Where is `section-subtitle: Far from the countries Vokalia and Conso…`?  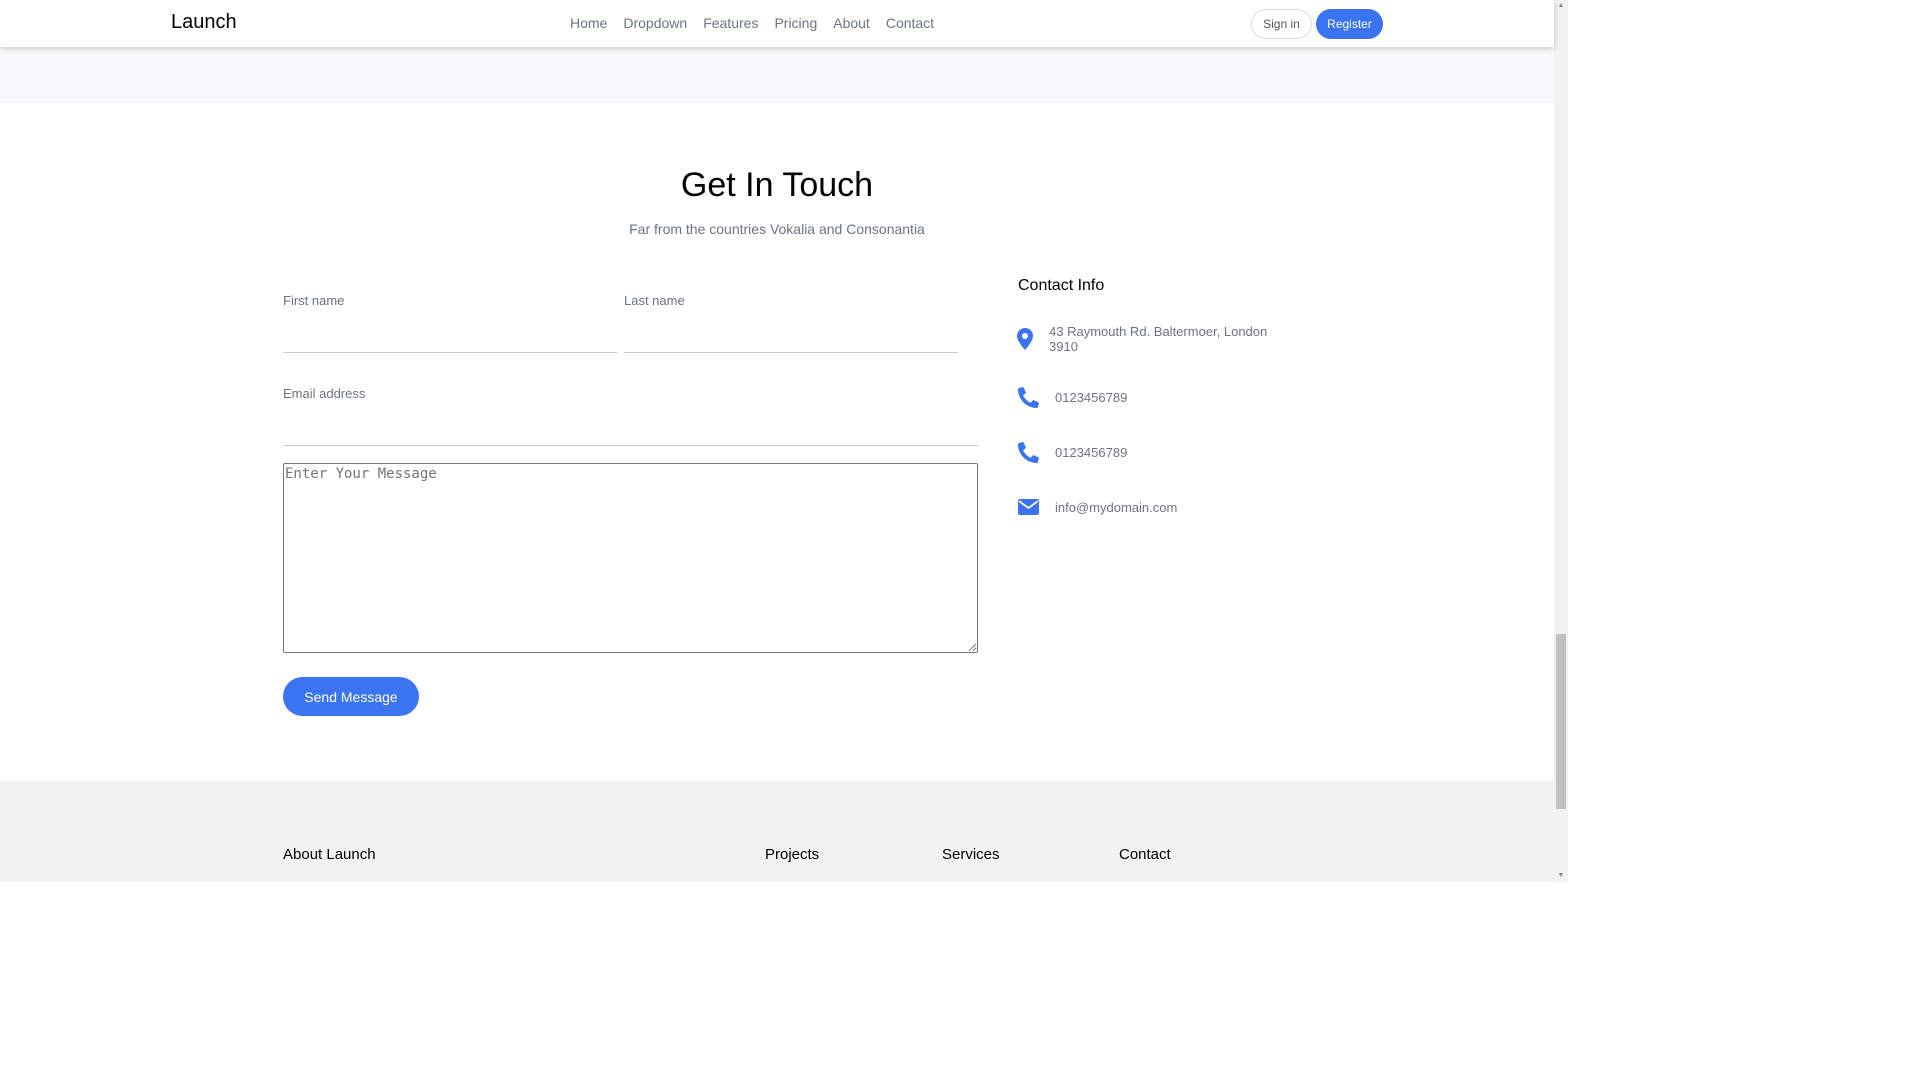
section-subtitle: Far from the countries Vokalia and Conso… is located at coordinates (777, 229).